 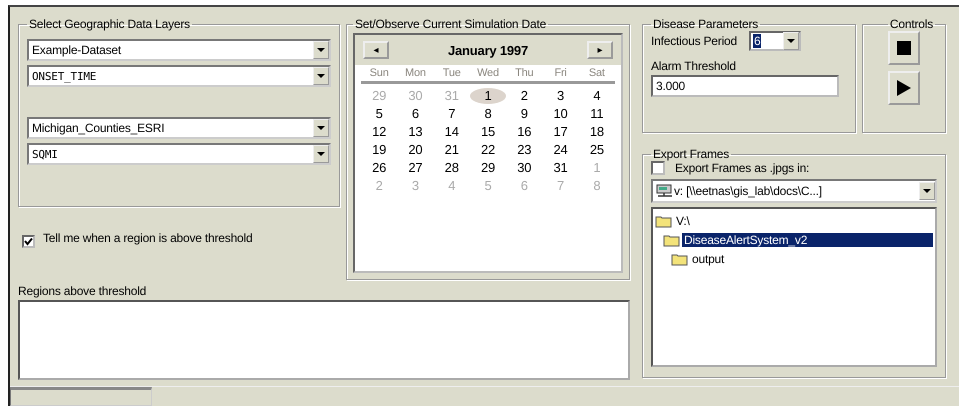 What do you see at coordinates (683, 221) in the screenshot?
I see `tree-item: V:\` at bounding box center [683, 221].